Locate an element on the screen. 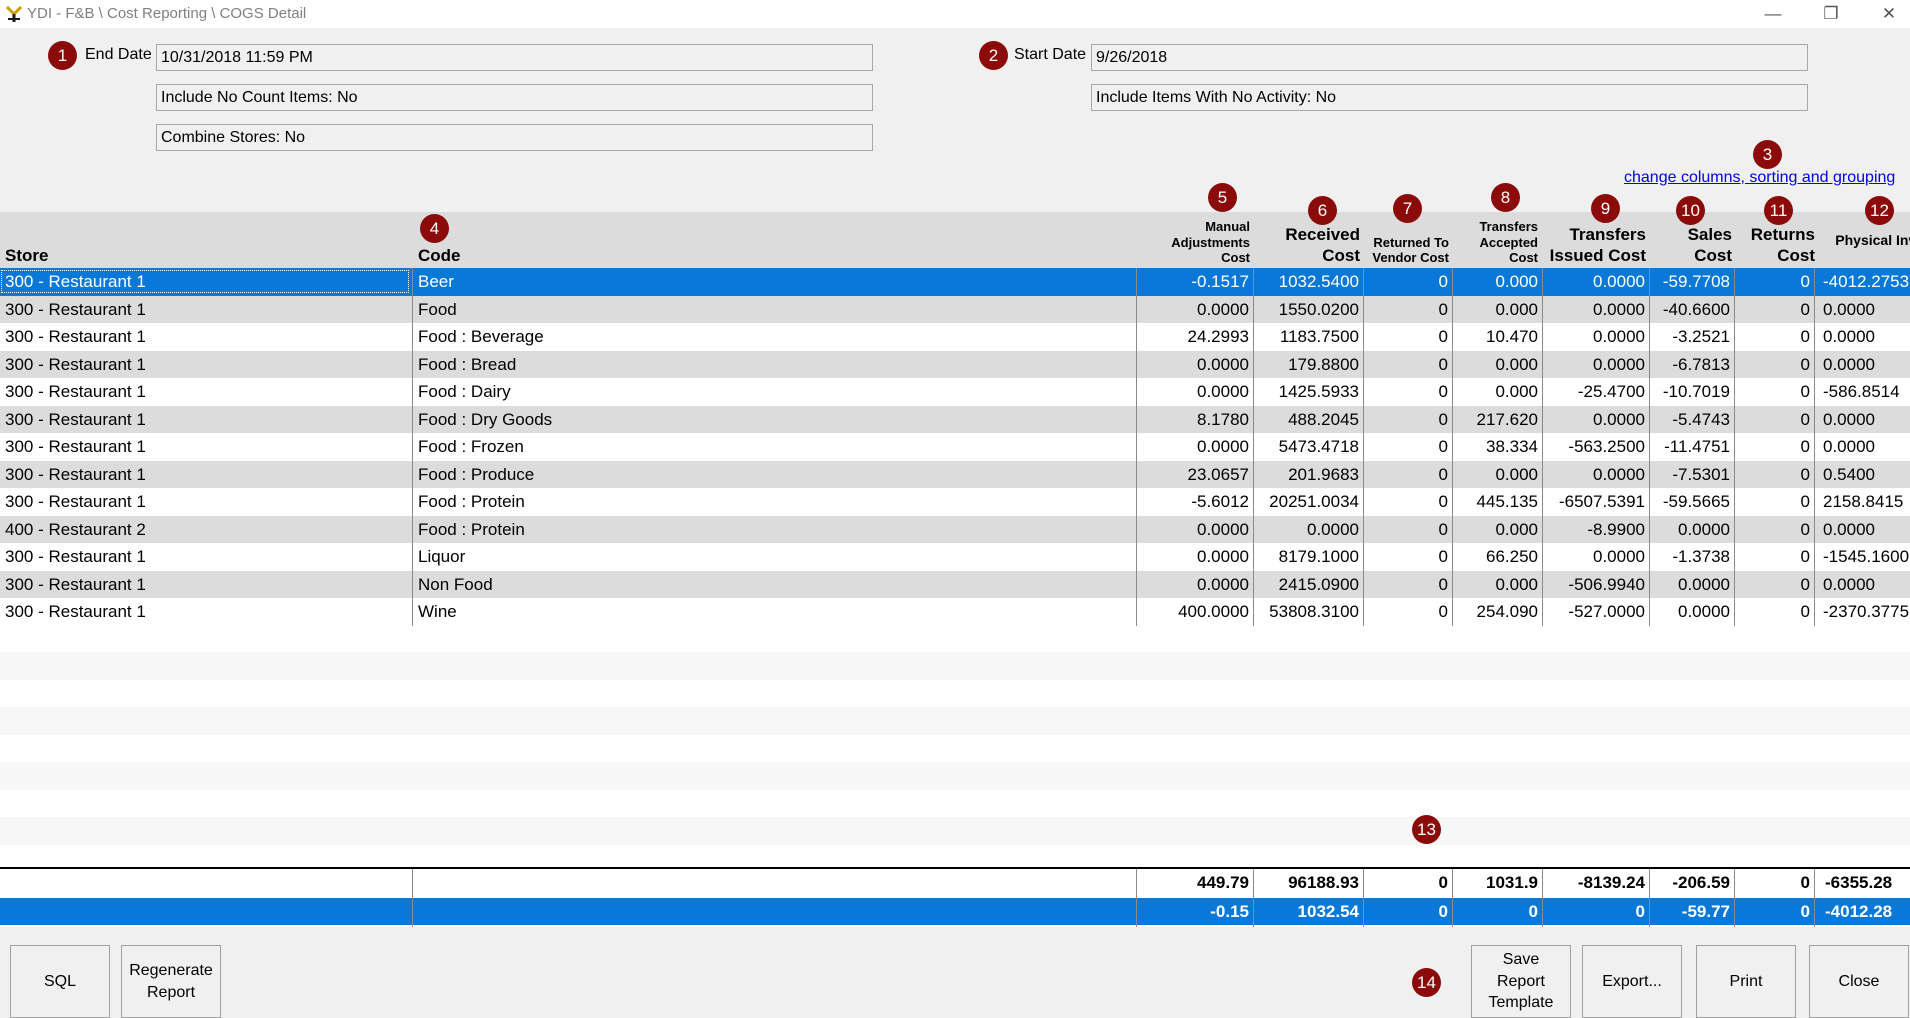 The height and width of the screenshot is (1018, 1910). cell-received: 8179.1000 is located at coordinates (1318, 556).